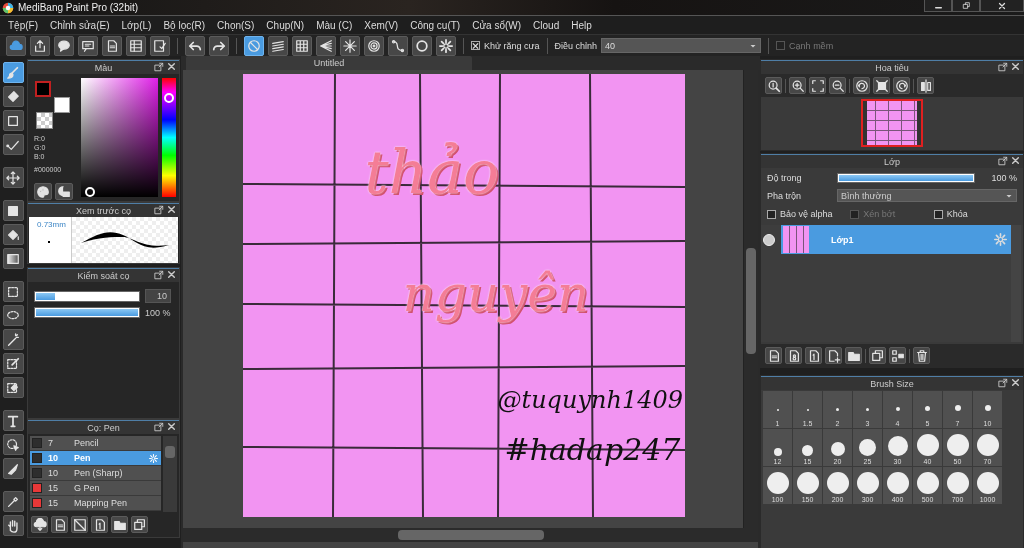 This screenshot has width=1024, height=548. Describe the element at coordinates (13, 177) in the screenshot. I see `move-tool-button` at that location.